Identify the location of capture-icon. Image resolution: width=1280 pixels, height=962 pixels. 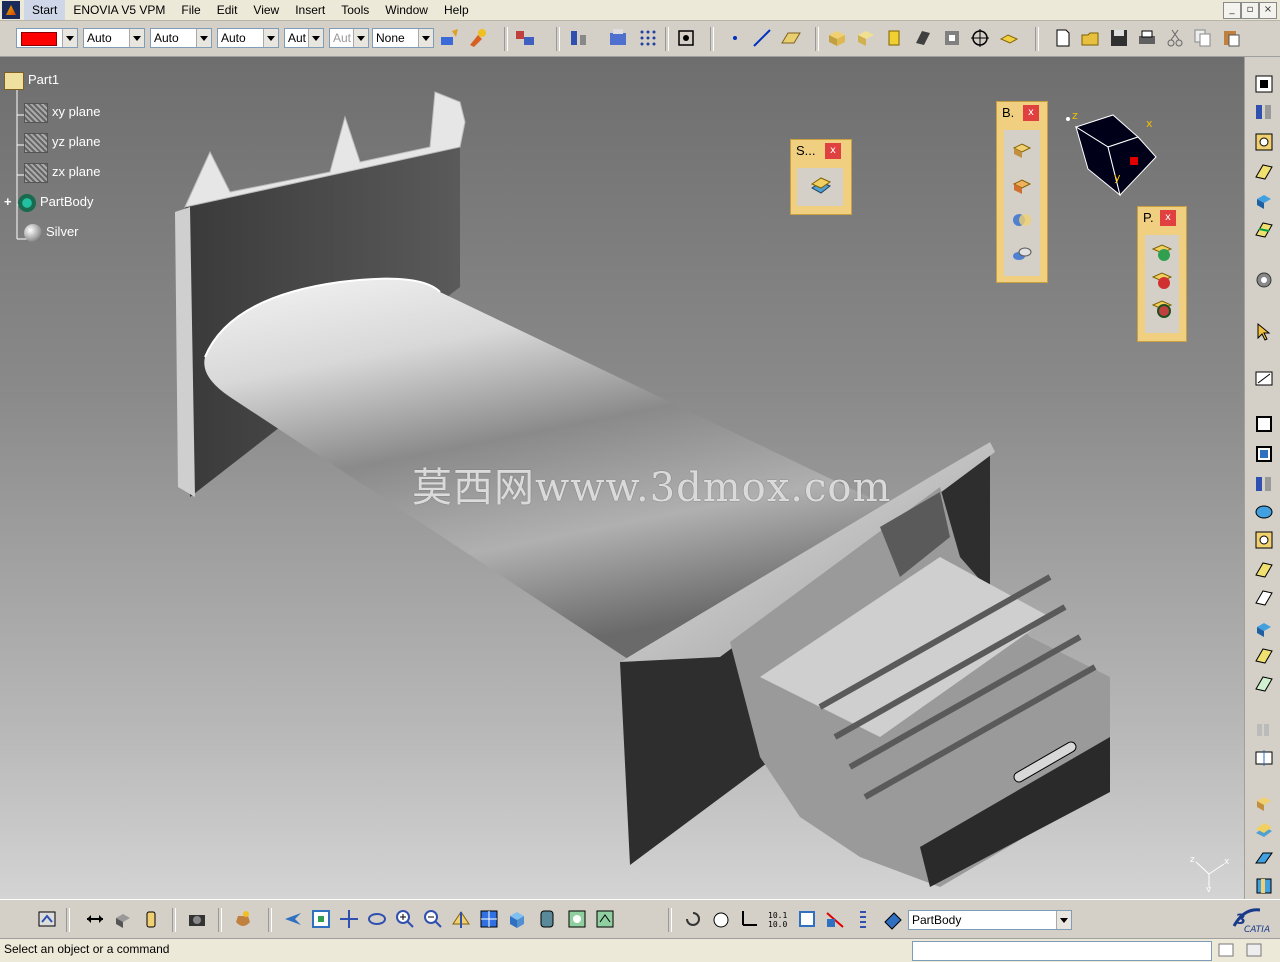
(197, 919).